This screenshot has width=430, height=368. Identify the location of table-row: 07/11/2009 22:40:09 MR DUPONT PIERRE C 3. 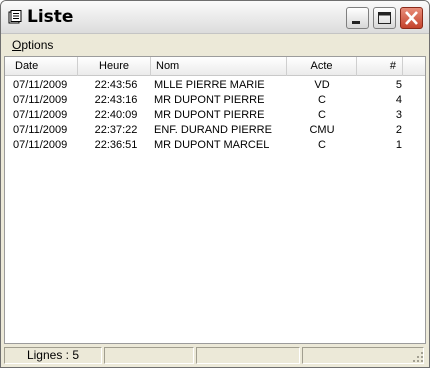
(215, 115).